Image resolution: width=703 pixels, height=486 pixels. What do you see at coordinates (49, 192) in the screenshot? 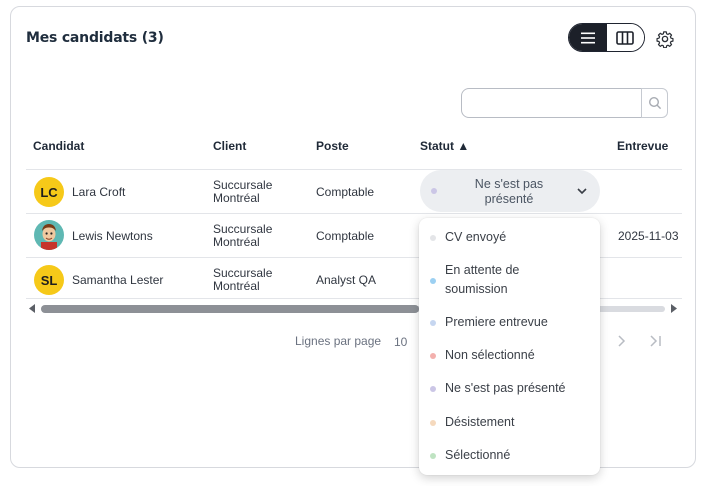
I see `avatar: LC` at bounding box center [49, 192].